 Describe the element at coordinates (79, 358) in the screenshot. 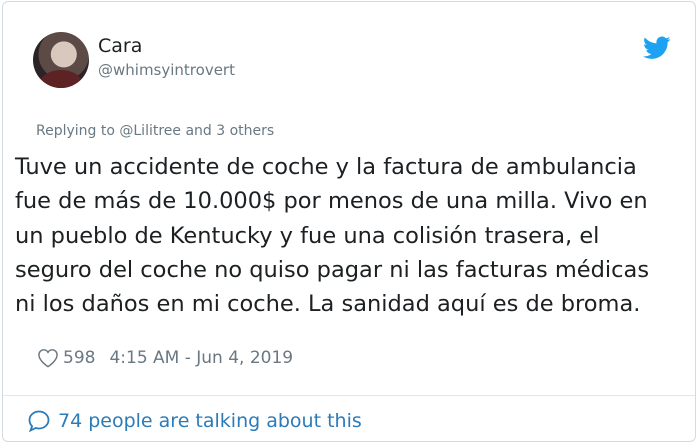

I see `like-count: 598` at that location.